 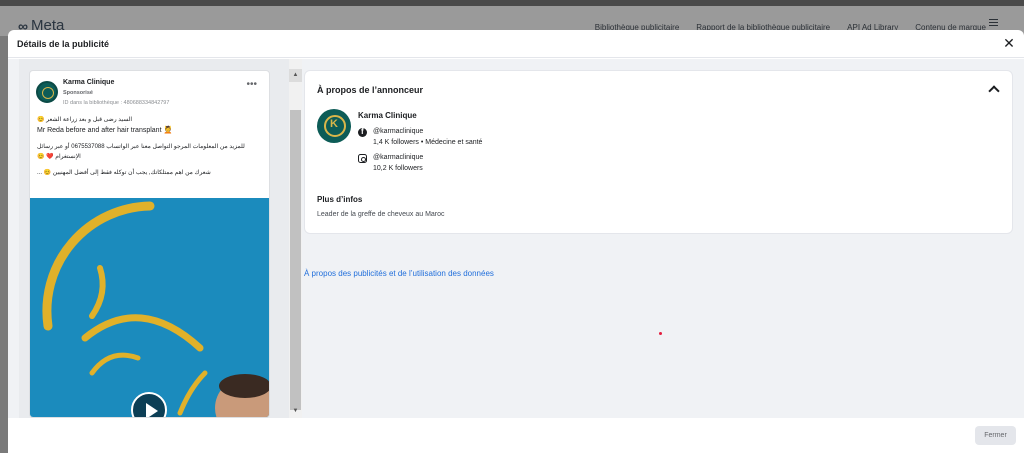 What do you see at coordinates (88, 82) in the screenshot?
I see `page-name: Karma Clinique` at bounding box center [88, 82].